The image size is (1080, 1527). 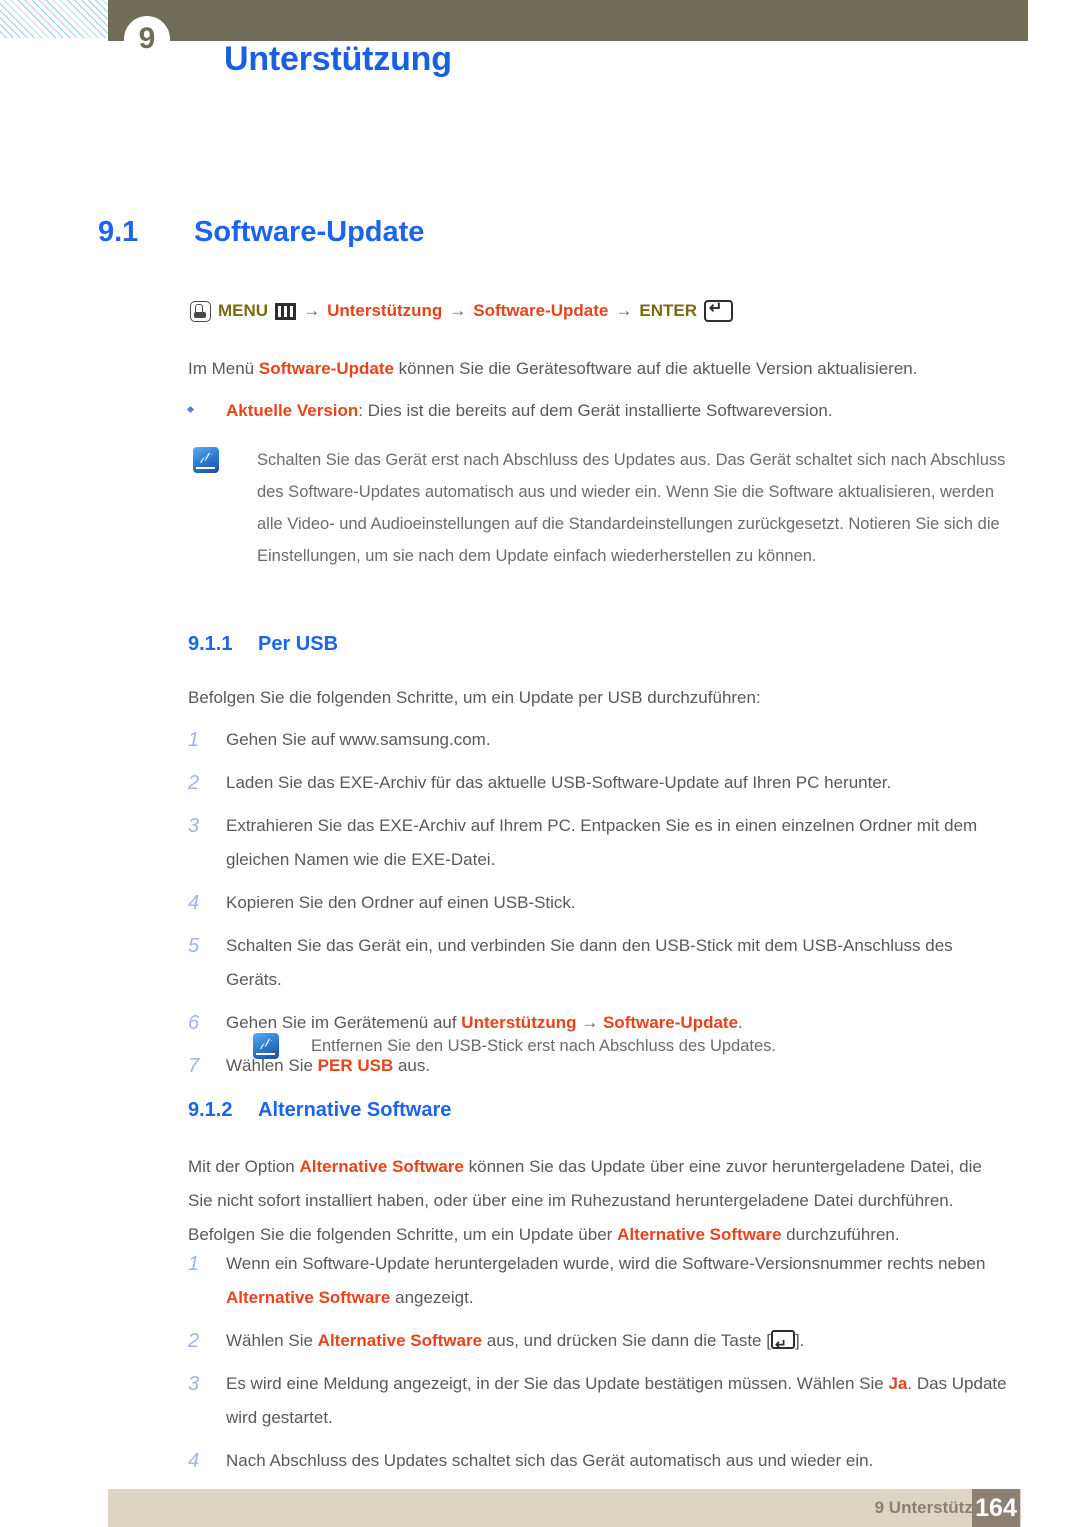 I want to click on section-heading: 9.1 Software-Update, so click(x=261, y=232).